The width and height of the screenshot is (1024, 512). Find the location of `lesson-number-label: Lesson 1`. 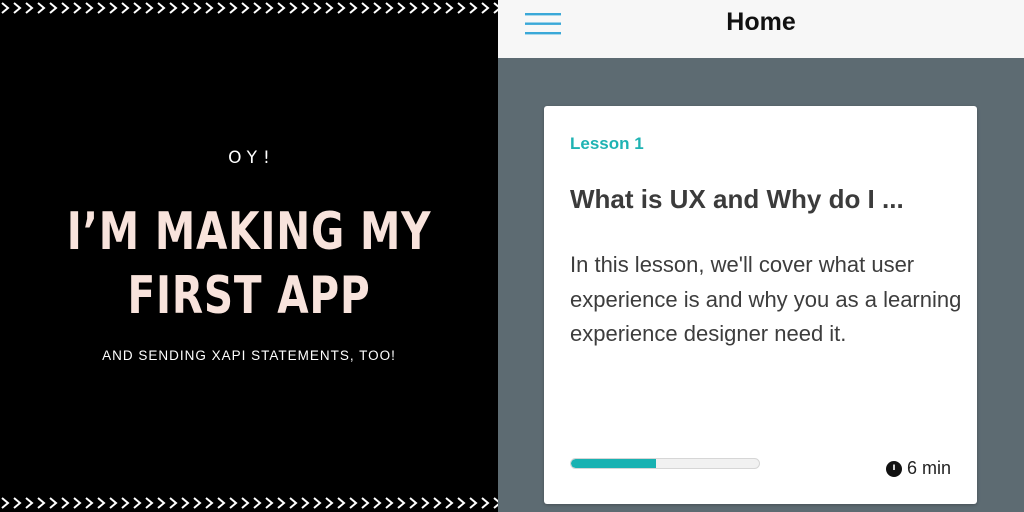

lesson-number-label: Lesson 1 is located at coordinates (607, 143).